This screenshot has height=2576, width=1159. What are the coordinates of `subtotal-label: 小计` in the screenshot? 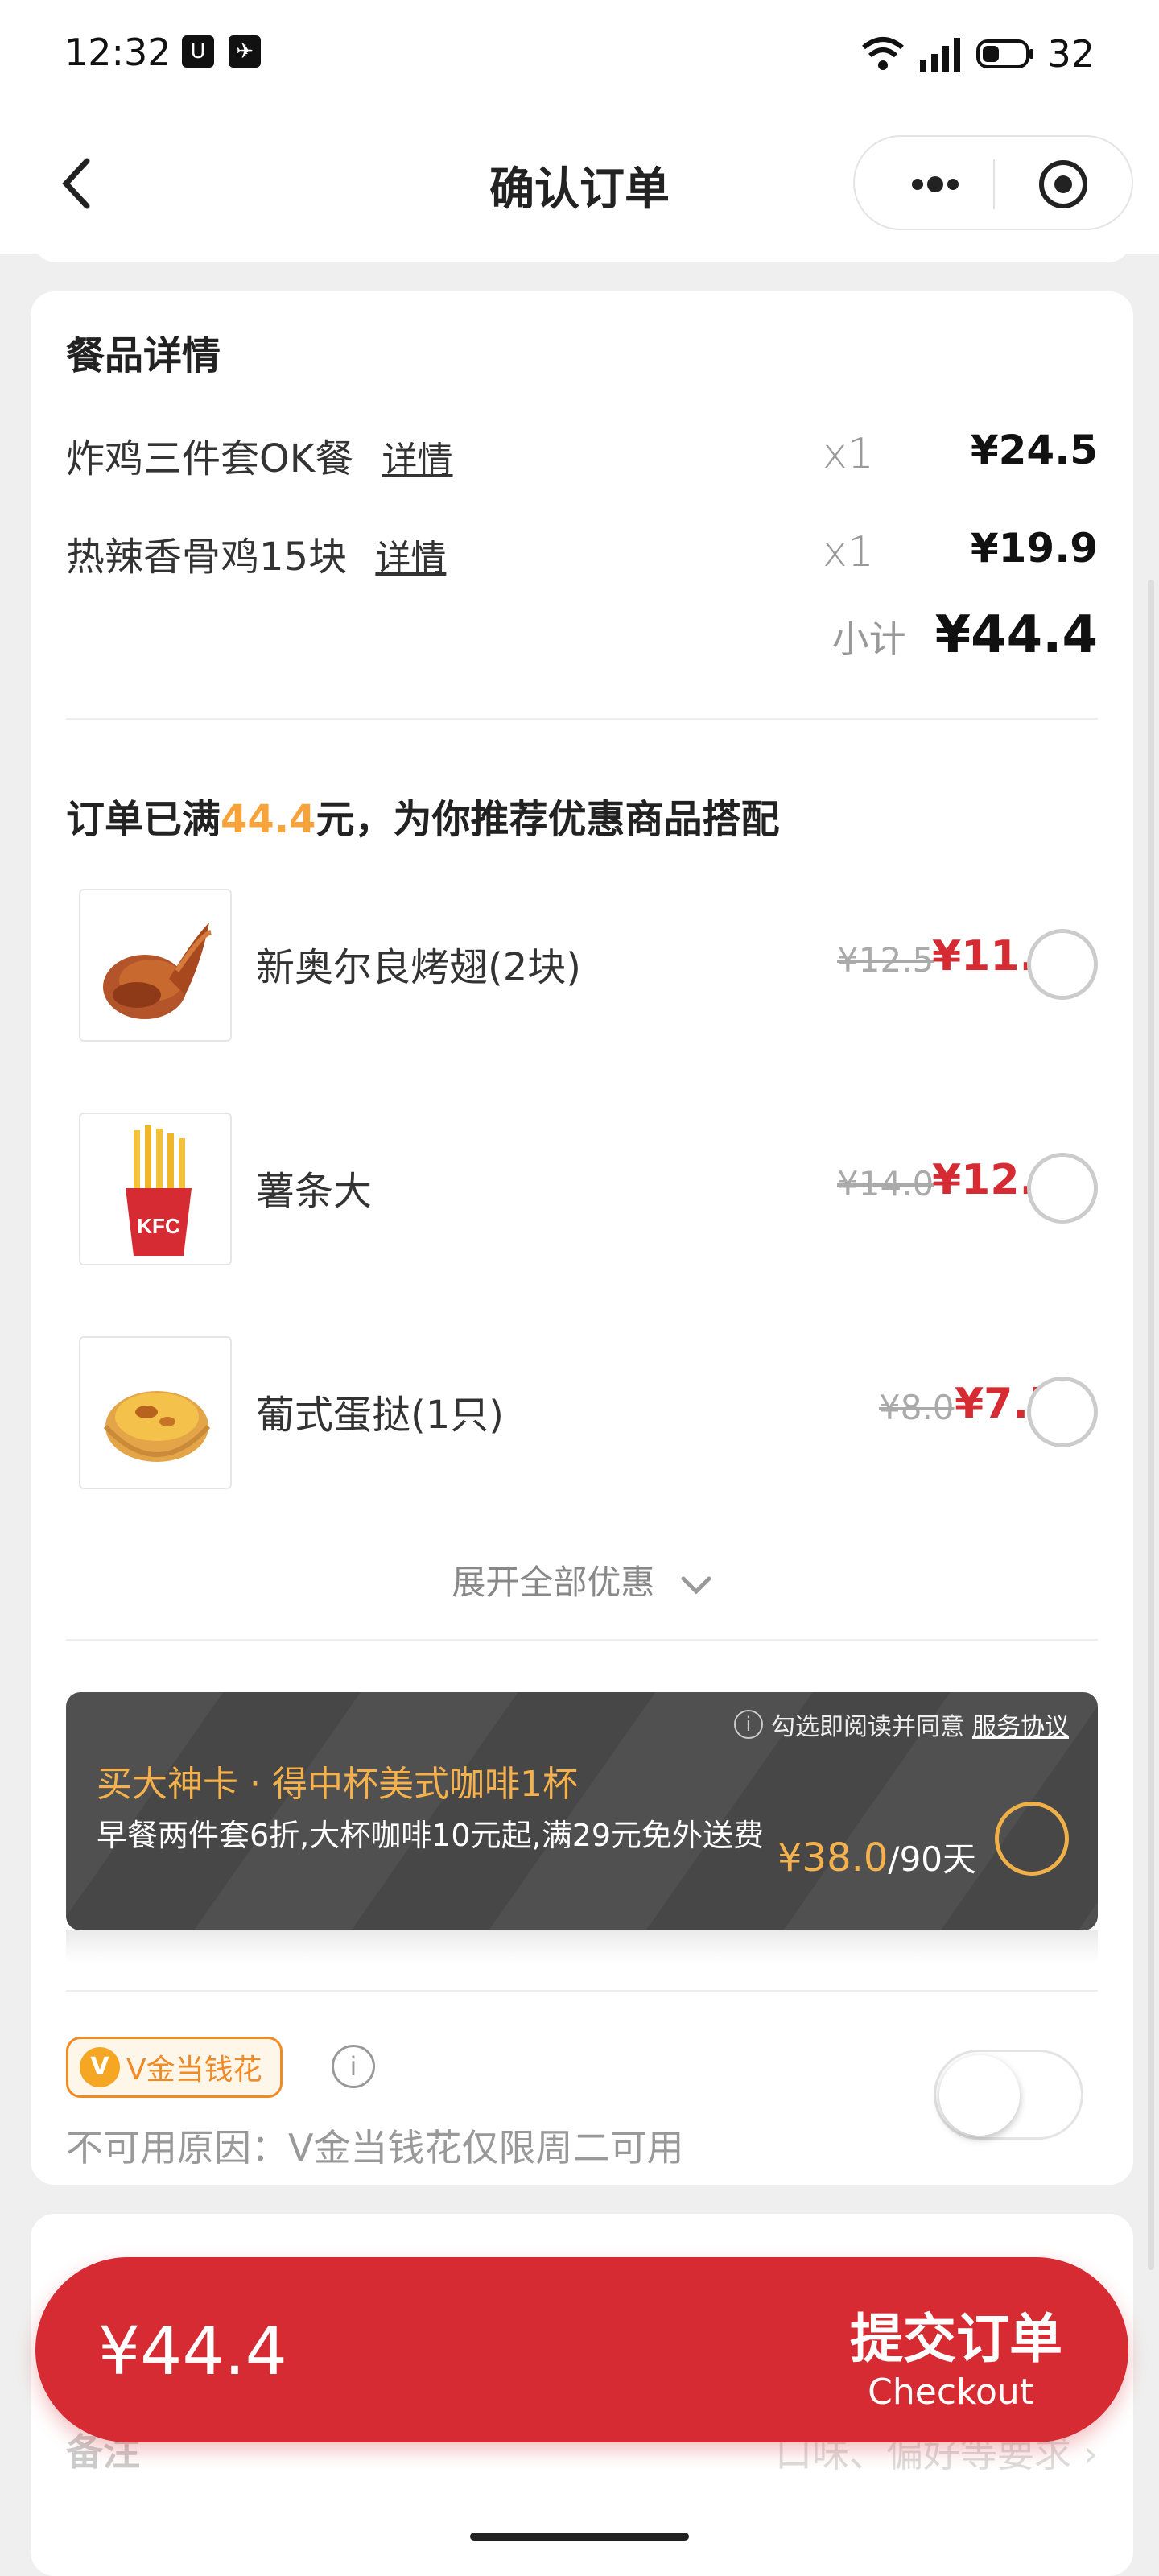 It's located at (868, 639).